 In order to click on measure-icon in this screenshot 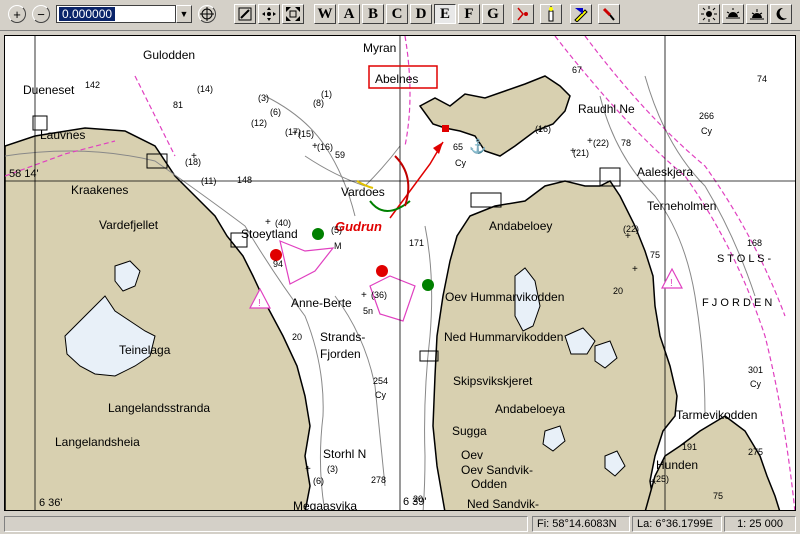, I will do `click(245, 14)`.